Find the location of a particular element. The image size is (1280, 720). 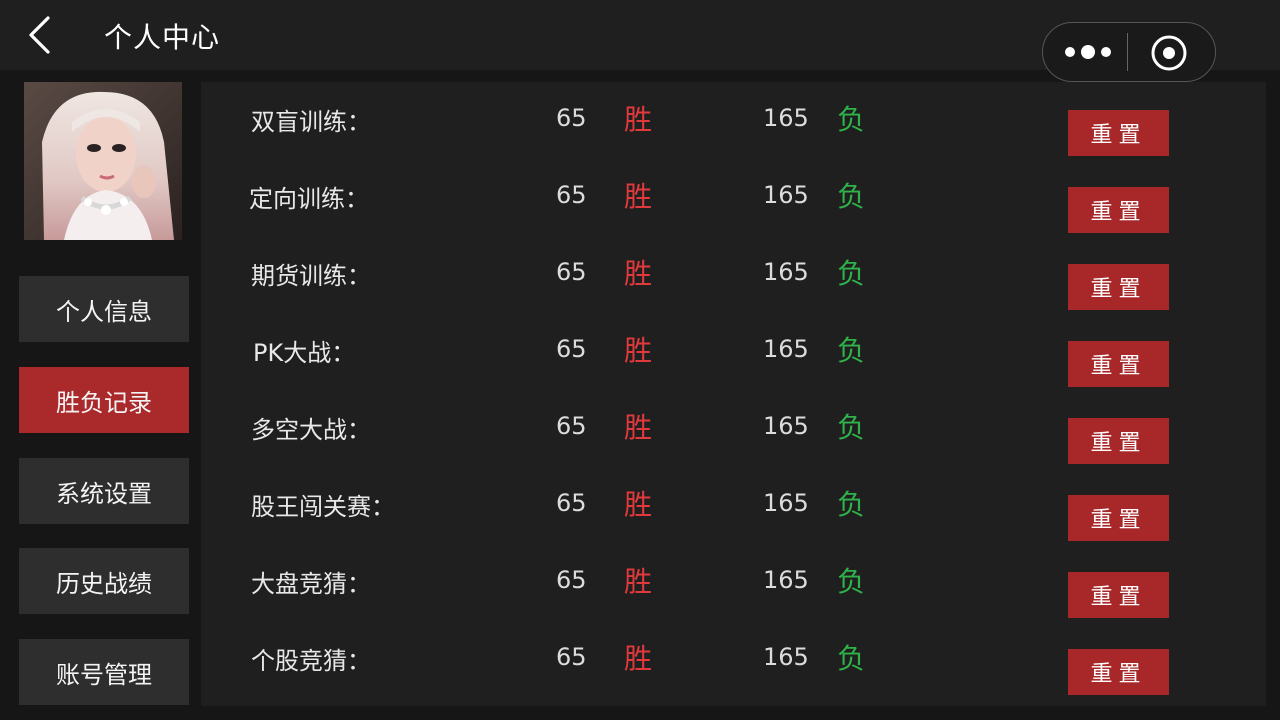

sidebar-item-label: 账号管理 is located at coordinates (104, 674).